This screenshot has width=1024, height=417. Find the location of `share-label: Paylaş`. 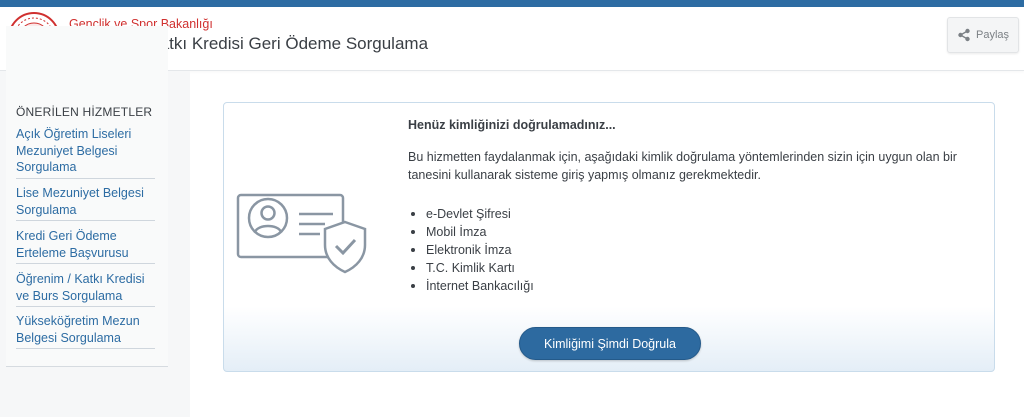

share-label: Paylaş is located at coordinates (992, 35).